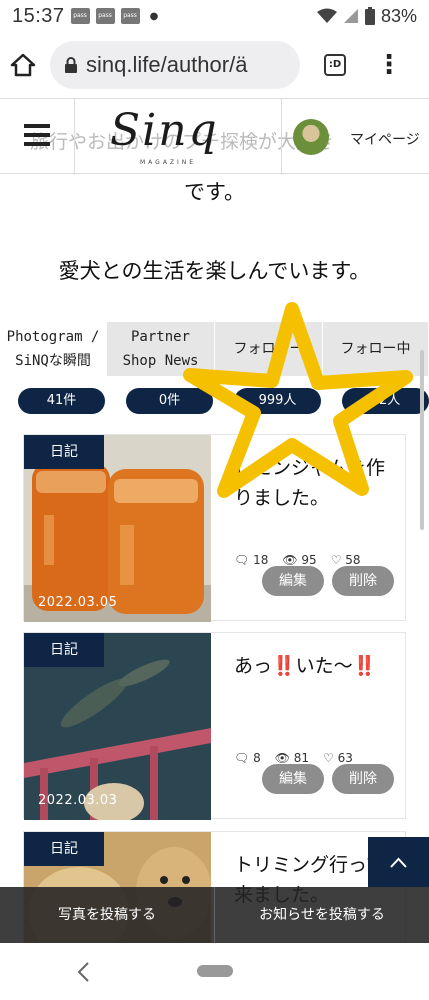 Image resolution: width=429 pixels, height=1000 pixels. I want to click on post-stats: 🗨 18 👁 95 ♡ 58, so click(297, 560).